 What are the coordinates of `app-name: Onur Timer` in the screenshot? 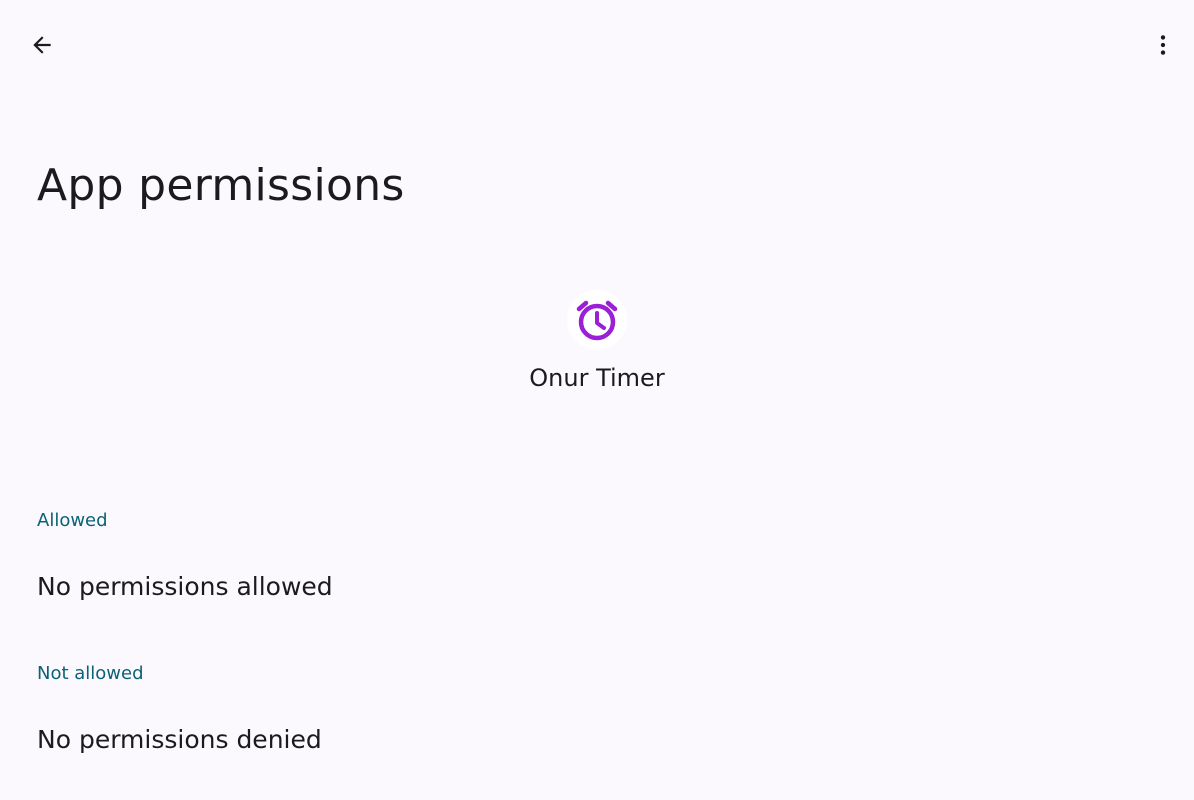 It's located at (597, 378).